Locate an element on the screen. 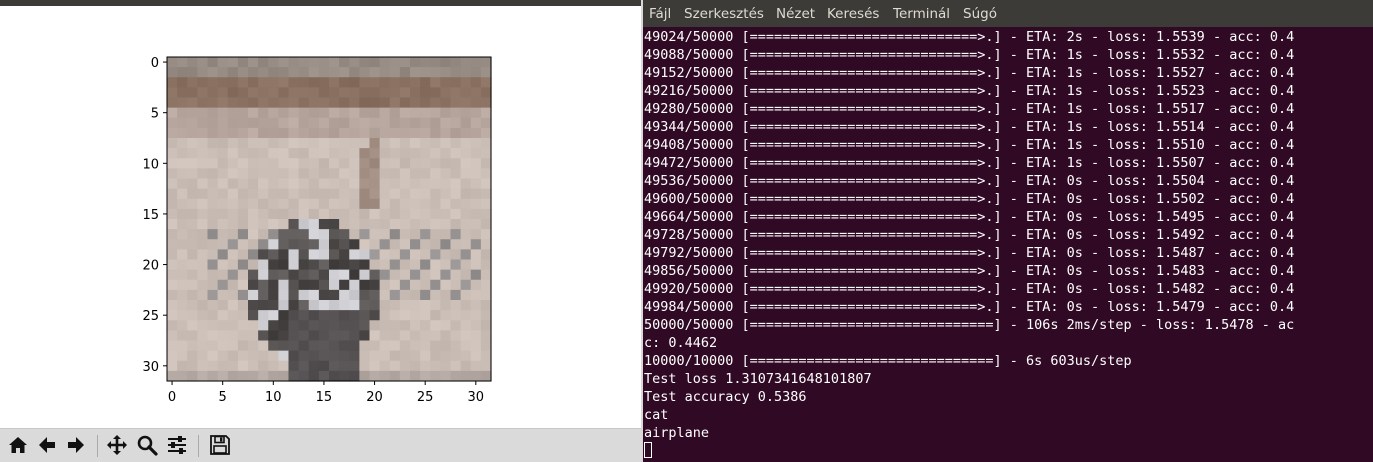 The height and width of the screenshot is (462, 1373). terminal-cursor is located at coordinates (648, 450).